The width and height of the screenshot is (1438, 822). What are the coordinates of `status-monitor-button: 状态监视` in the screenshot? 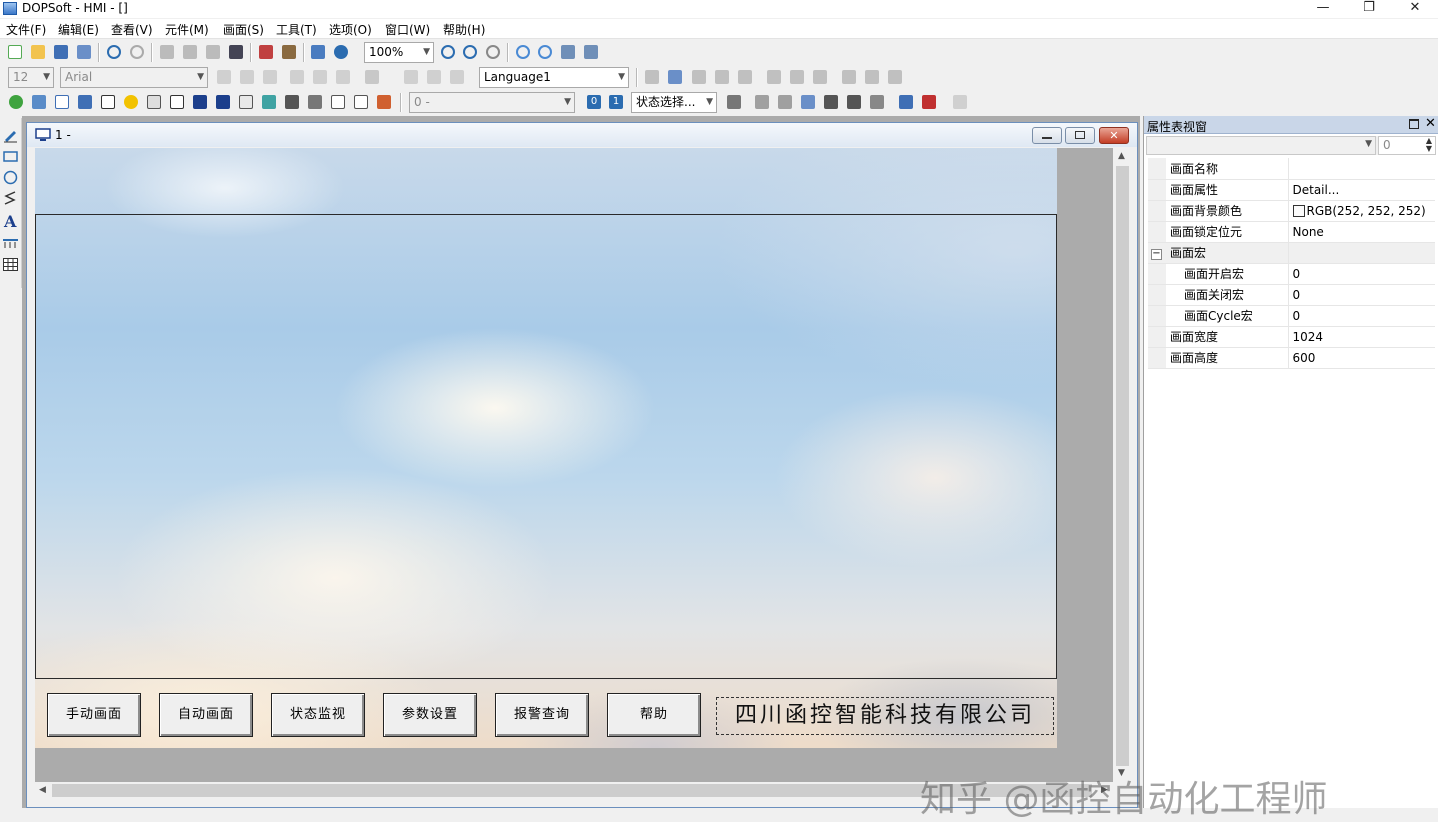 It's located at (318, 715).